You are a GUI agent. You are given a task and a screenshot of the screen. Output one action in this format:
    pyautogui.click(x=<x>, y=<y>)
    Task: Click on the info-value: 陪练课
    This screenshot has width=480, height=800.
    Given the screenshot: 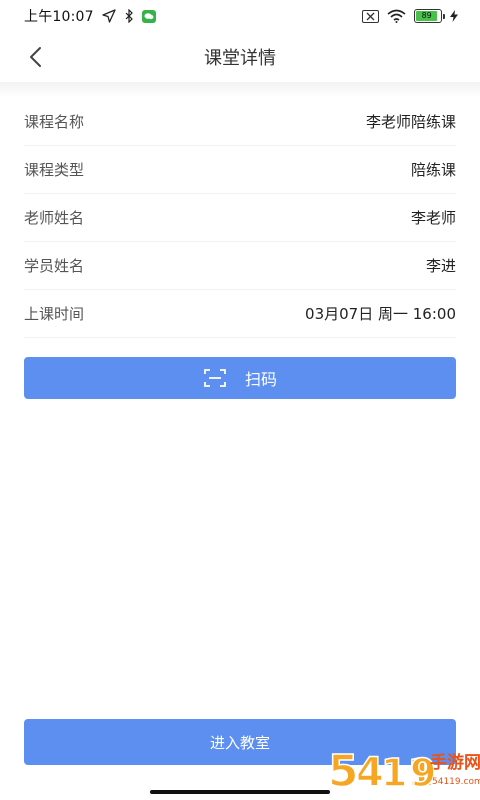 What is the action you would take?
    pyautogui.click(x=433, y=170)
    